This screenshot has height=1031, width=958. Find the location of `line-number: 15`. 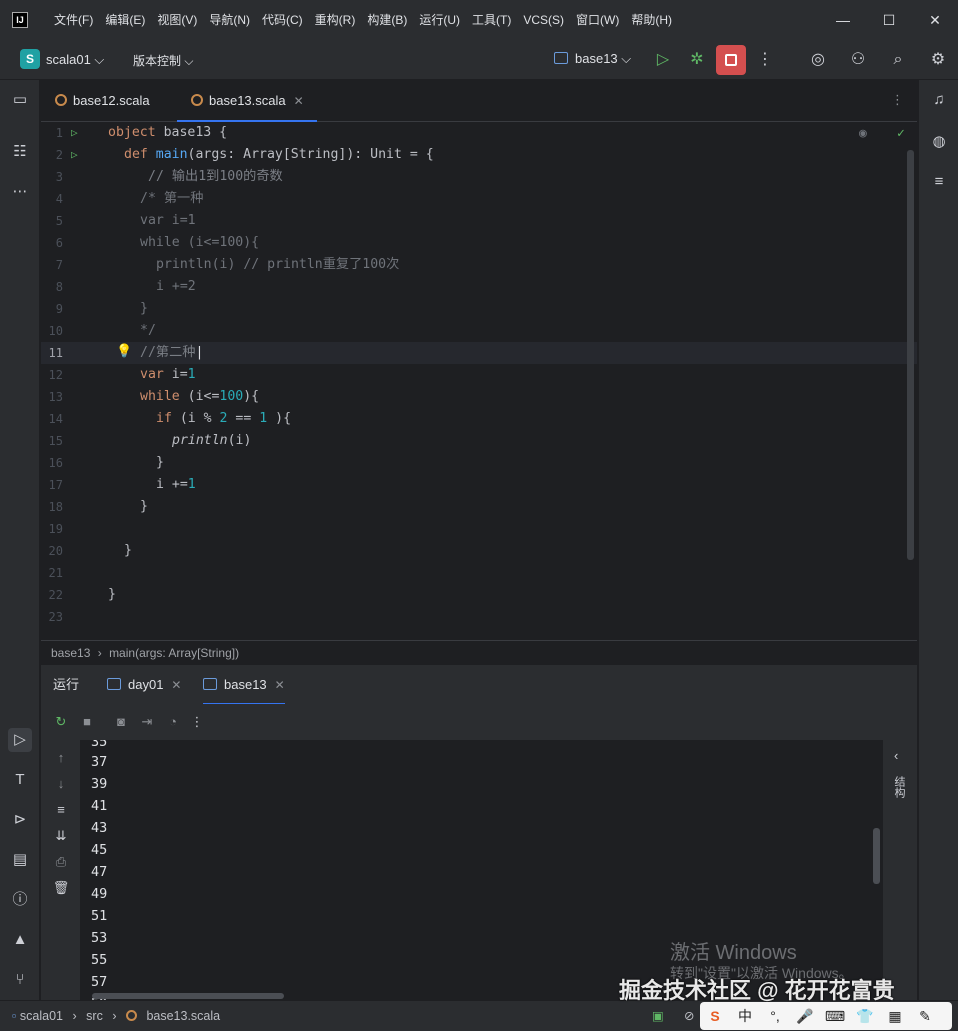

line-number: 15 is located at coordinates (55, 441).